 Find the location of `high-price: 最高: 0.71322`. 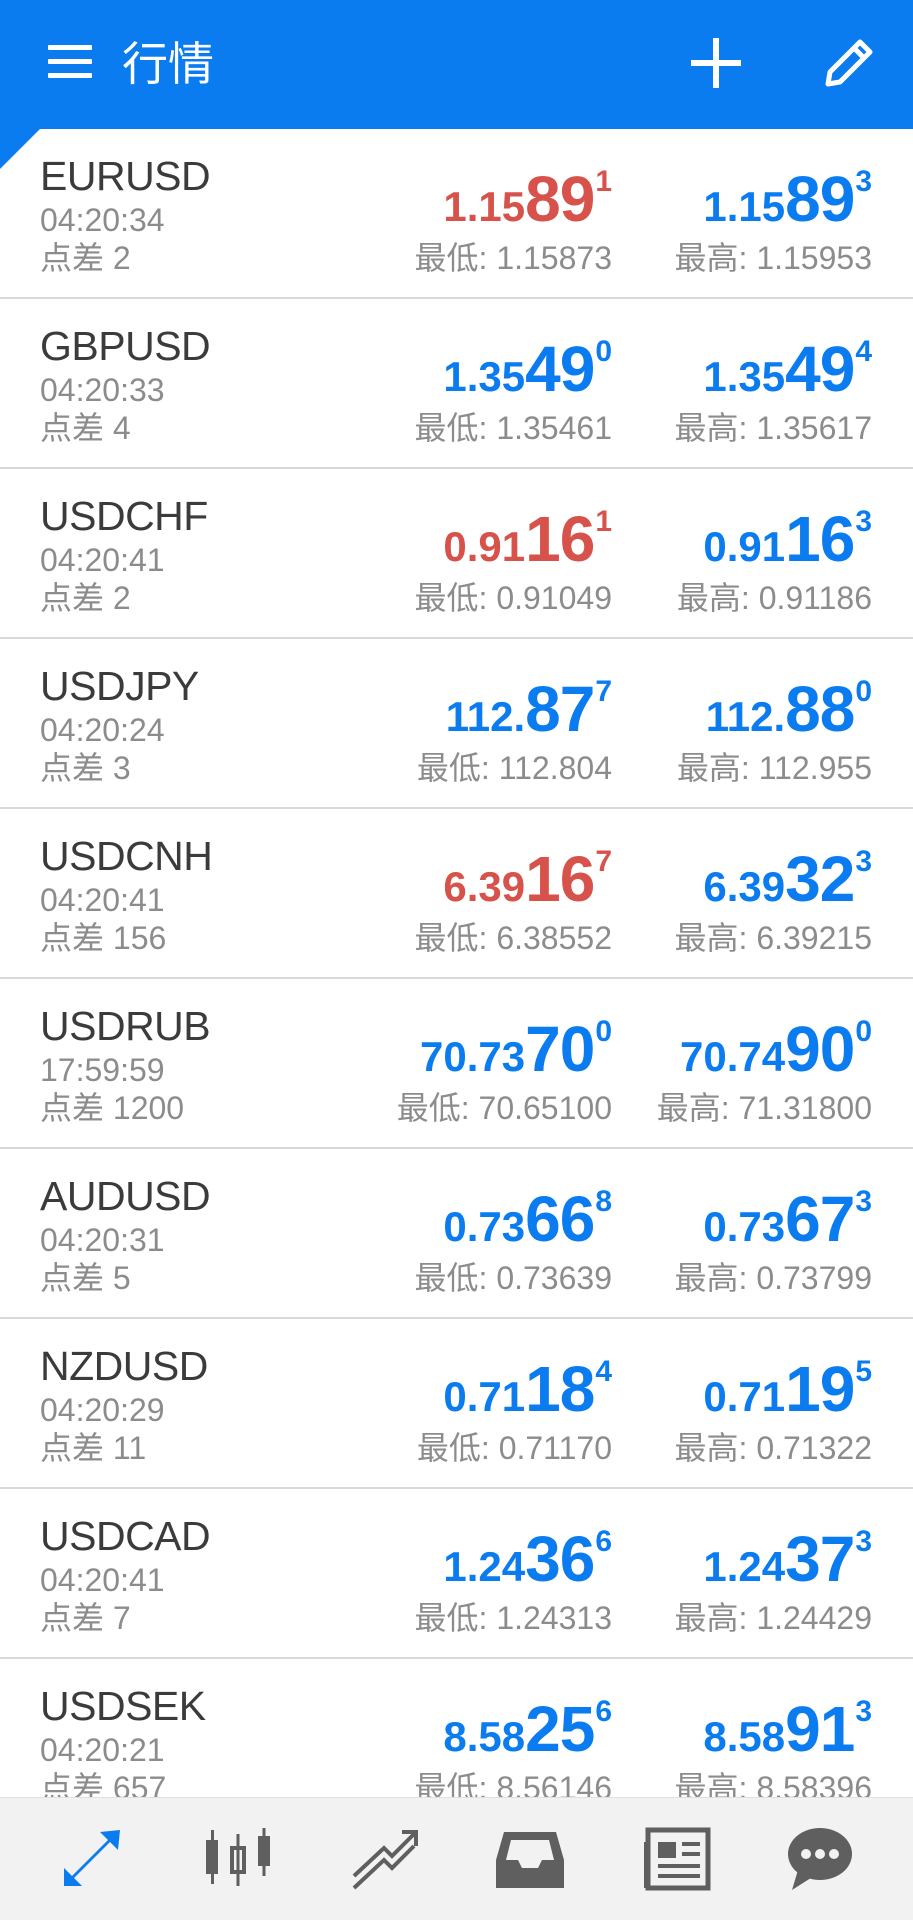

high-price: 最高: 0.71322 is located at coordinates (773, 1448).